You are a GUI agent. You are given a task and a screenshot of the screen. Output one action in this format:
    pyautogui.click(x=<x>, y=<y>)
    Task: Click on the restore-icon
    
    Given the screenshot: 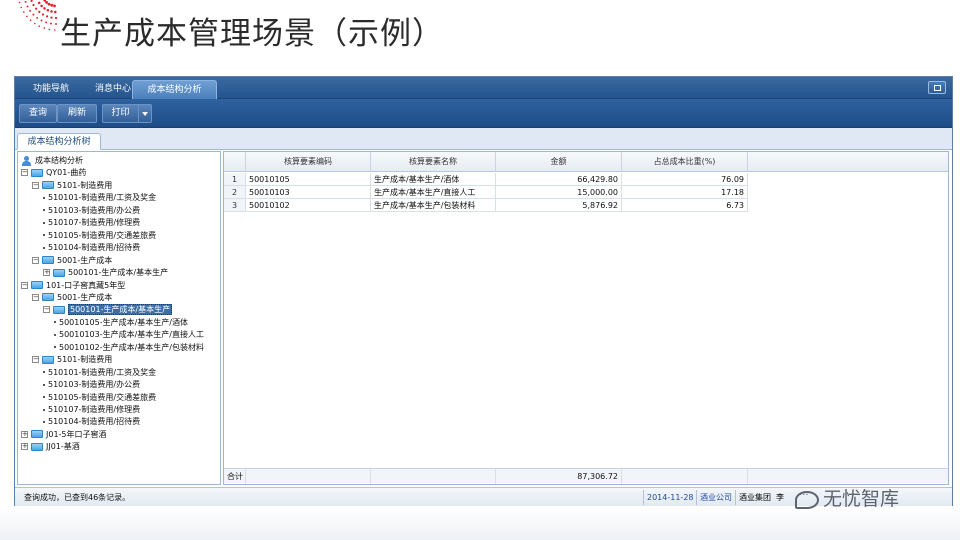 What is the action you would take?
    pyautogui.click(x=937, y=88)
    